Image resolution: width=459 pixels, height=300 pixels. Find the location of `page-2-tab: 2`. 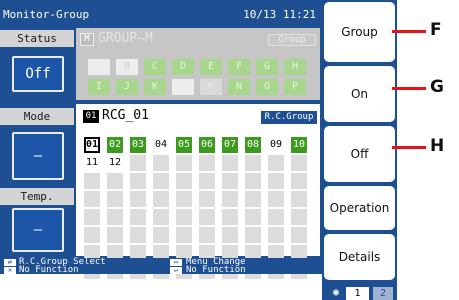

page-2-tab: 2 is located at coordinates (383, 293).